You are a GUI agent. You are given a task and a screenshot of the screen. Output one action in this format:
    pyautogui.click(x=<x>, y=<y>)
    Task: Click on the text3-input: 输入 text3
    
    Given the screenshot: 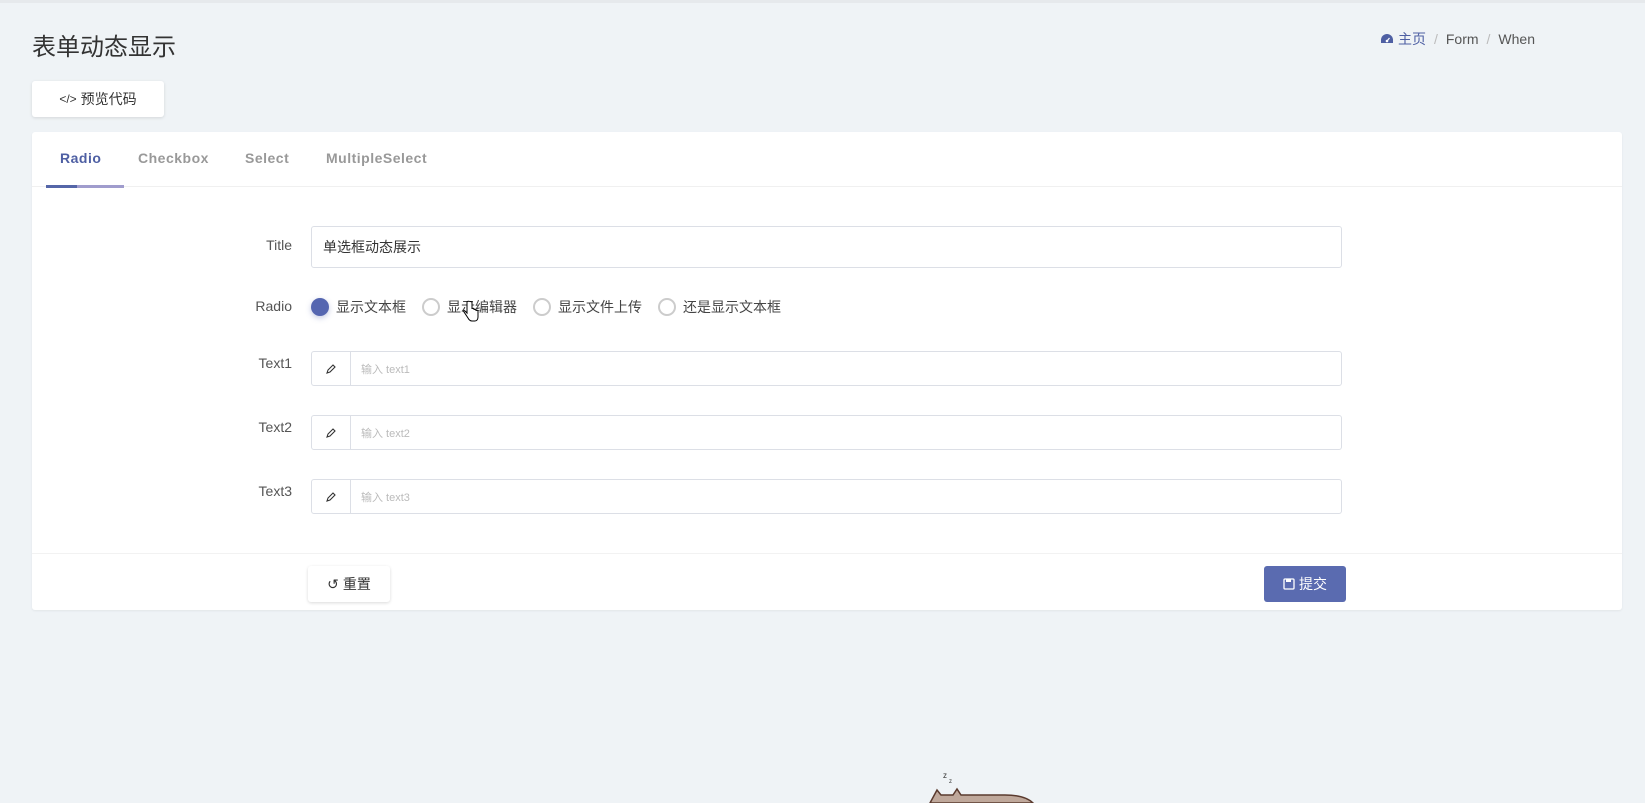 What is the action you would take?
    pyautogui.click(x=380, y=496)
    